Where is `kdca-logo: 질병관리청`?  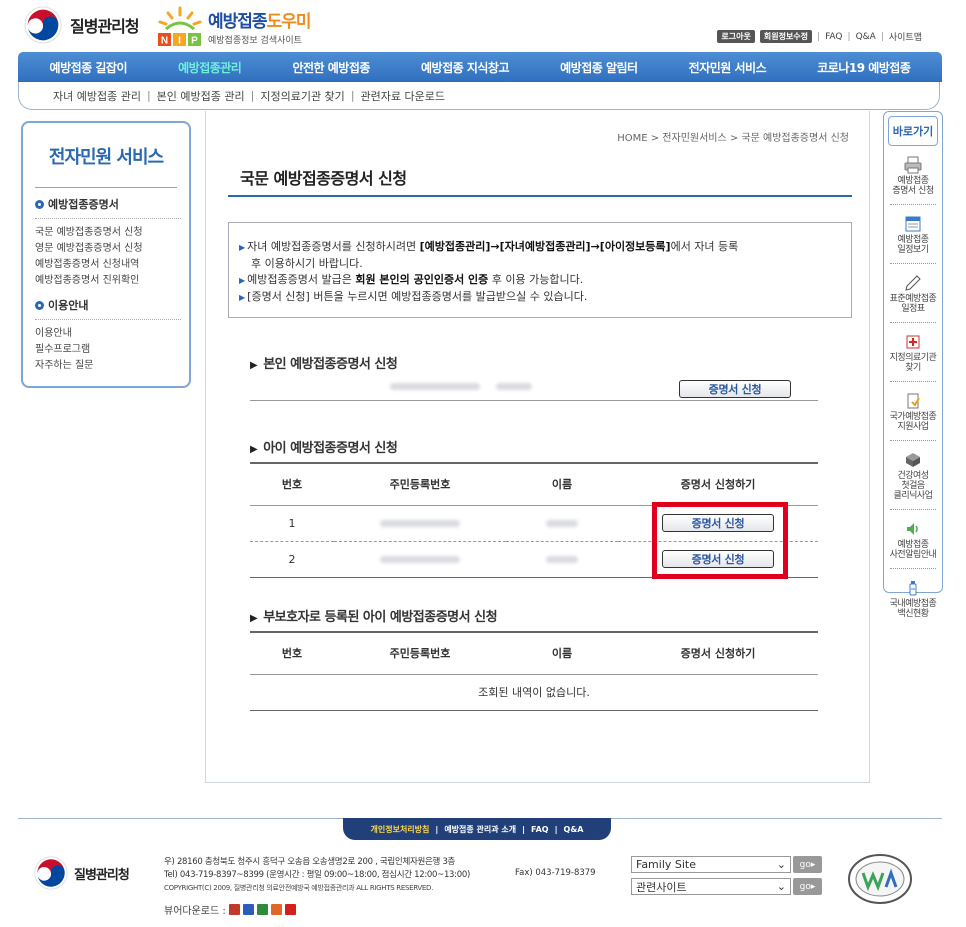
kdca-logo: 질병관리청 is located at coordinates (82, 25).